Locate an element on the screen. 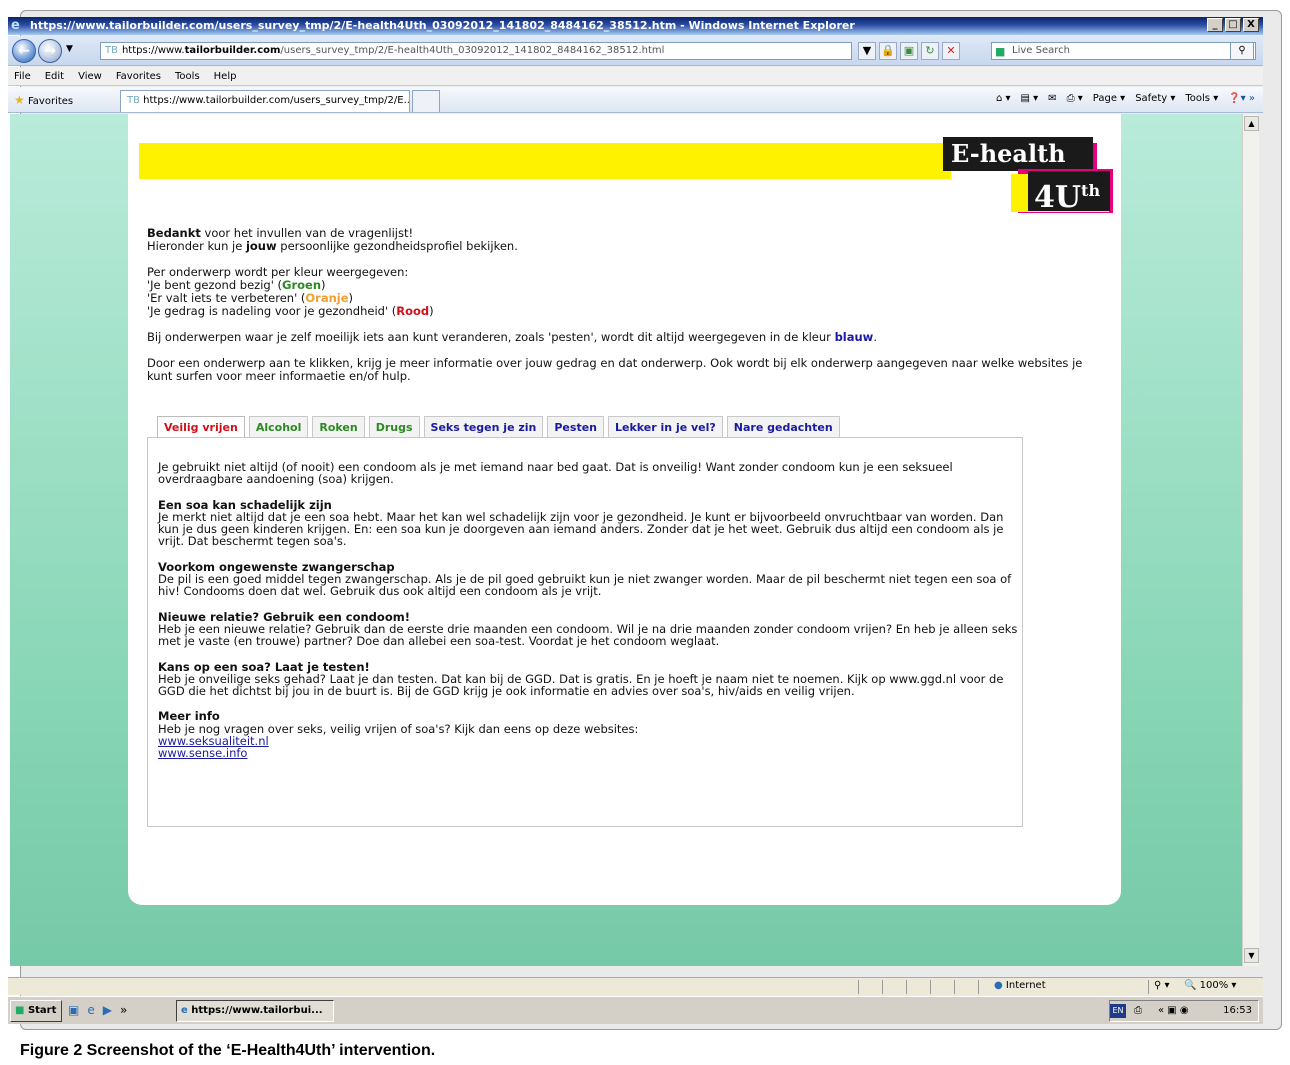  menu-edit: Edit is located at coordinates (54, 76).